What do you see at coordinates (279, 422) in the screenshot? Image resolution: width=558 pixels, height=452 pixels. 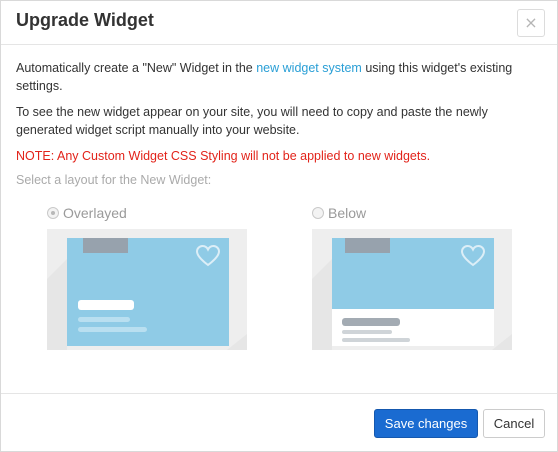 I see `dialog-footer: Save changes Cancel` at bounding box center [279, 422].